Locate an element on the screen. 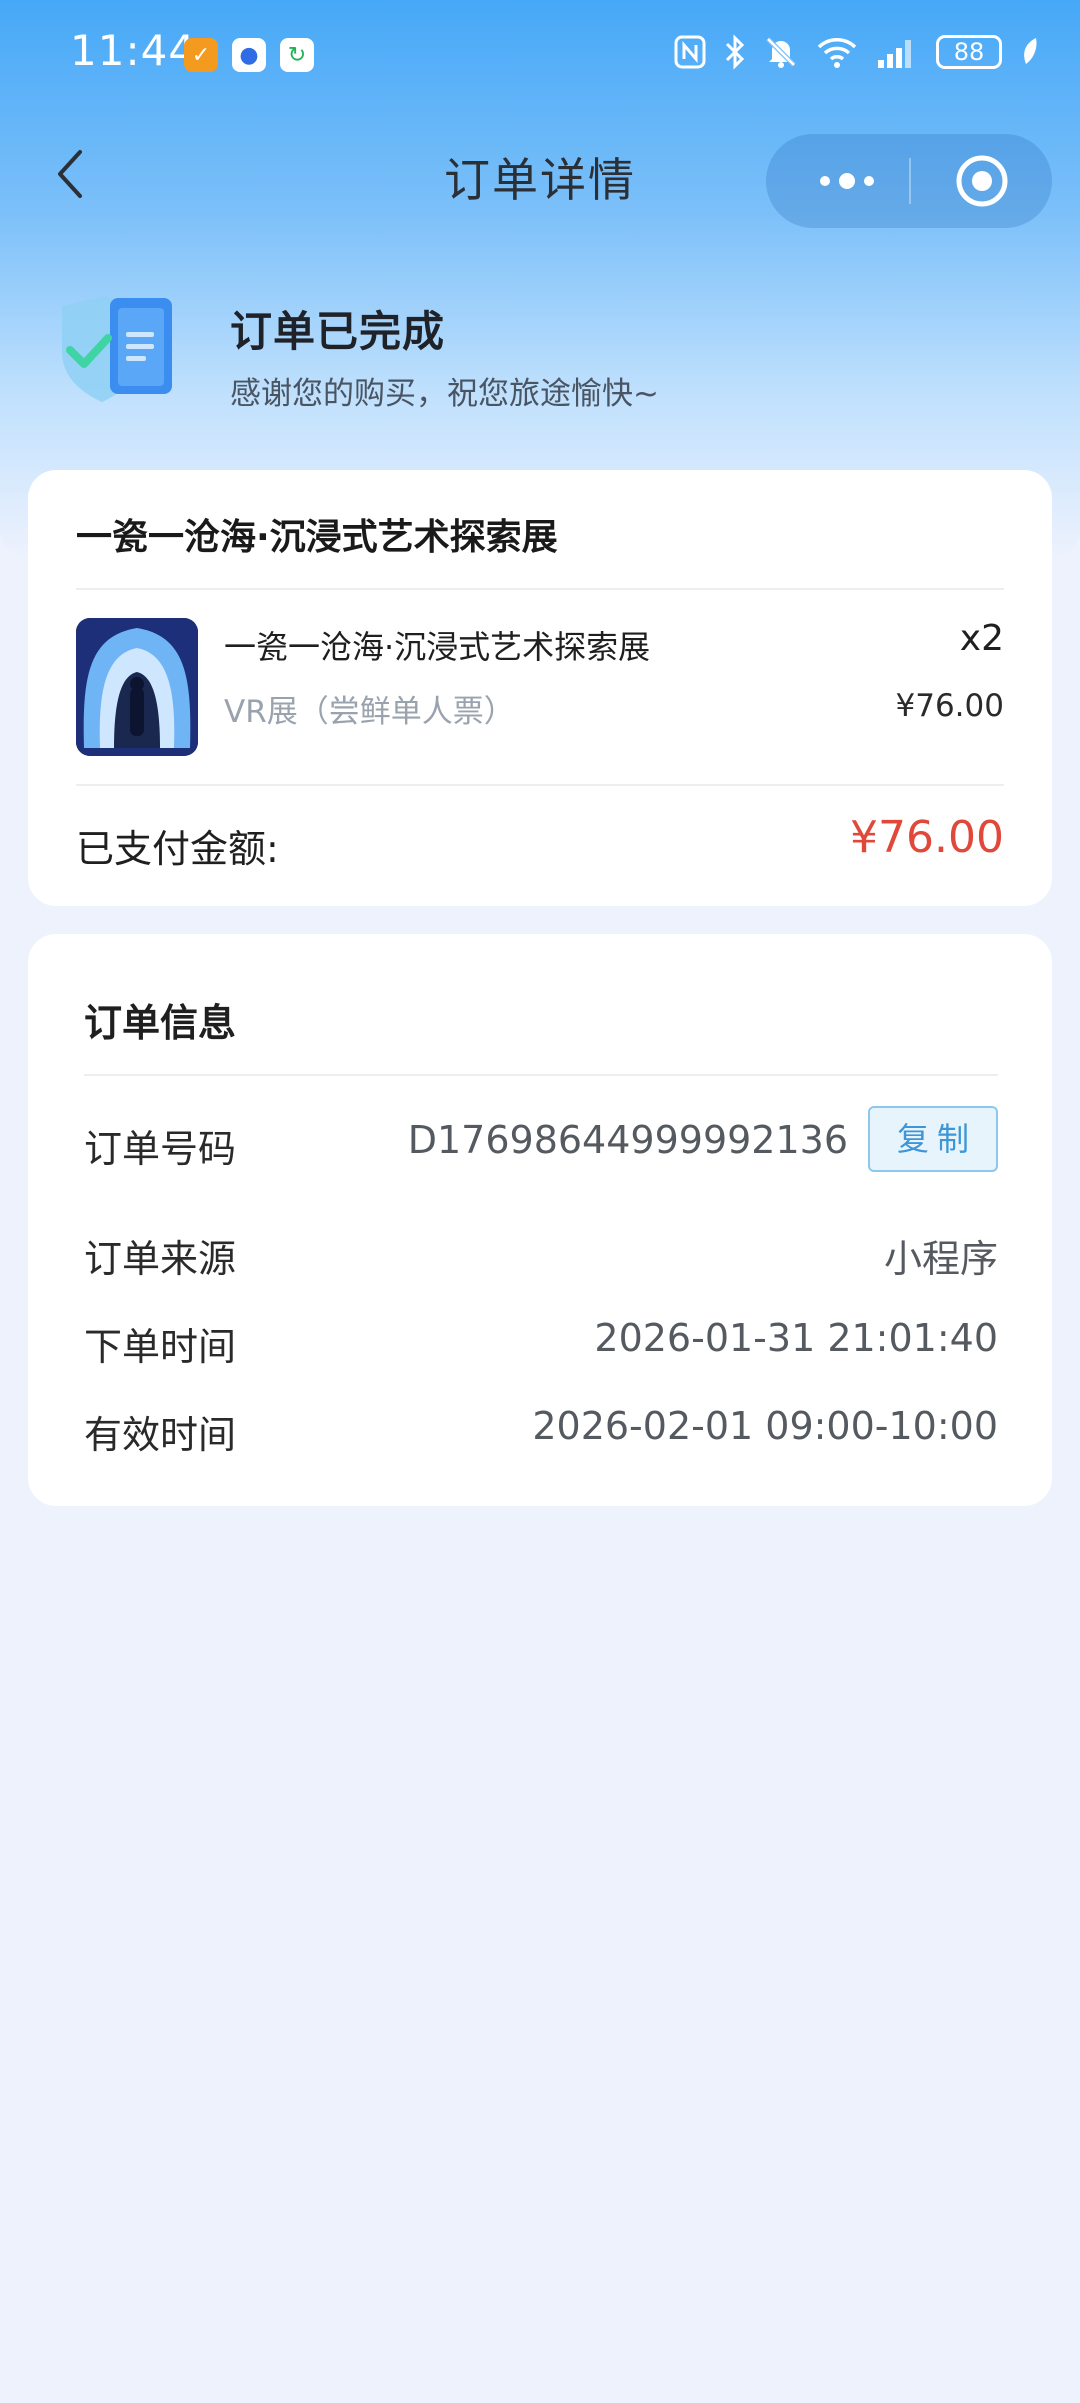 This screenshot has width=1080, height=2403. battery-level: 88 is located at coordinates (969, 52).